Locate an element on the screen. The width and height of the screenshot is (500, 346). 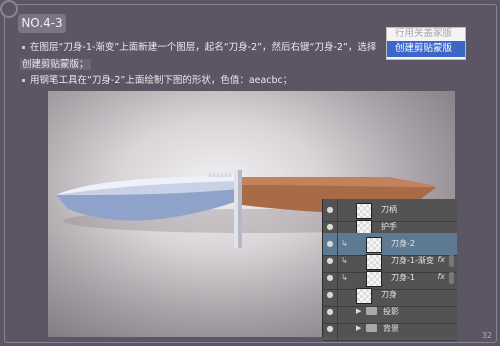
group-row: ● ▶ 背景 is located at coordinates (390, 329).